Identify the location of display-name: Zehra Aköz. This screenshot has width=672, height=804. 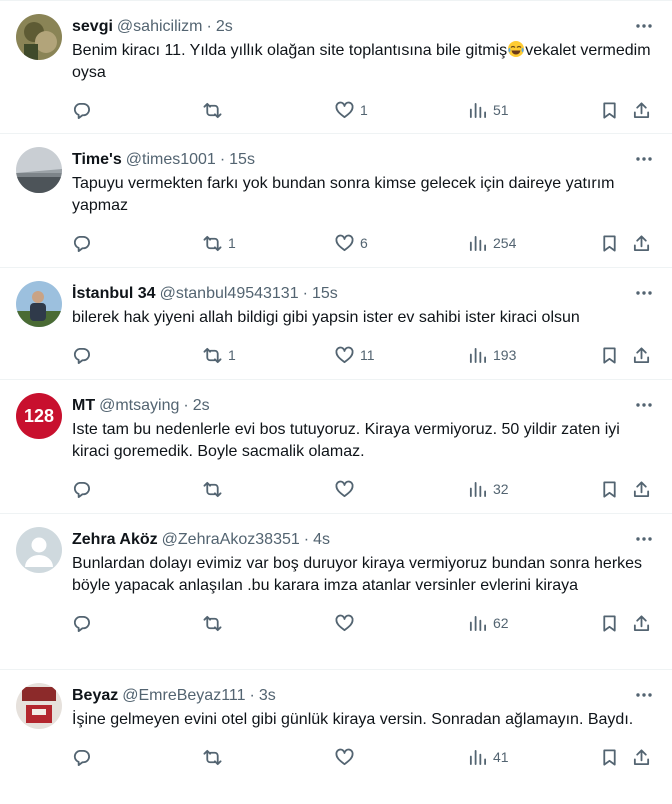
(115, 540).